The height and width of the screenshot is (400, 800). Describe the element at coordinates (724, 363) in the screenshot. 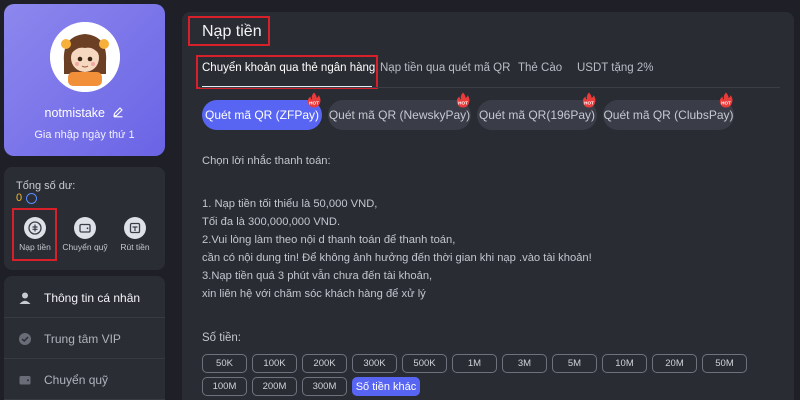

I see `amount-button-50m: 50M` at that location.